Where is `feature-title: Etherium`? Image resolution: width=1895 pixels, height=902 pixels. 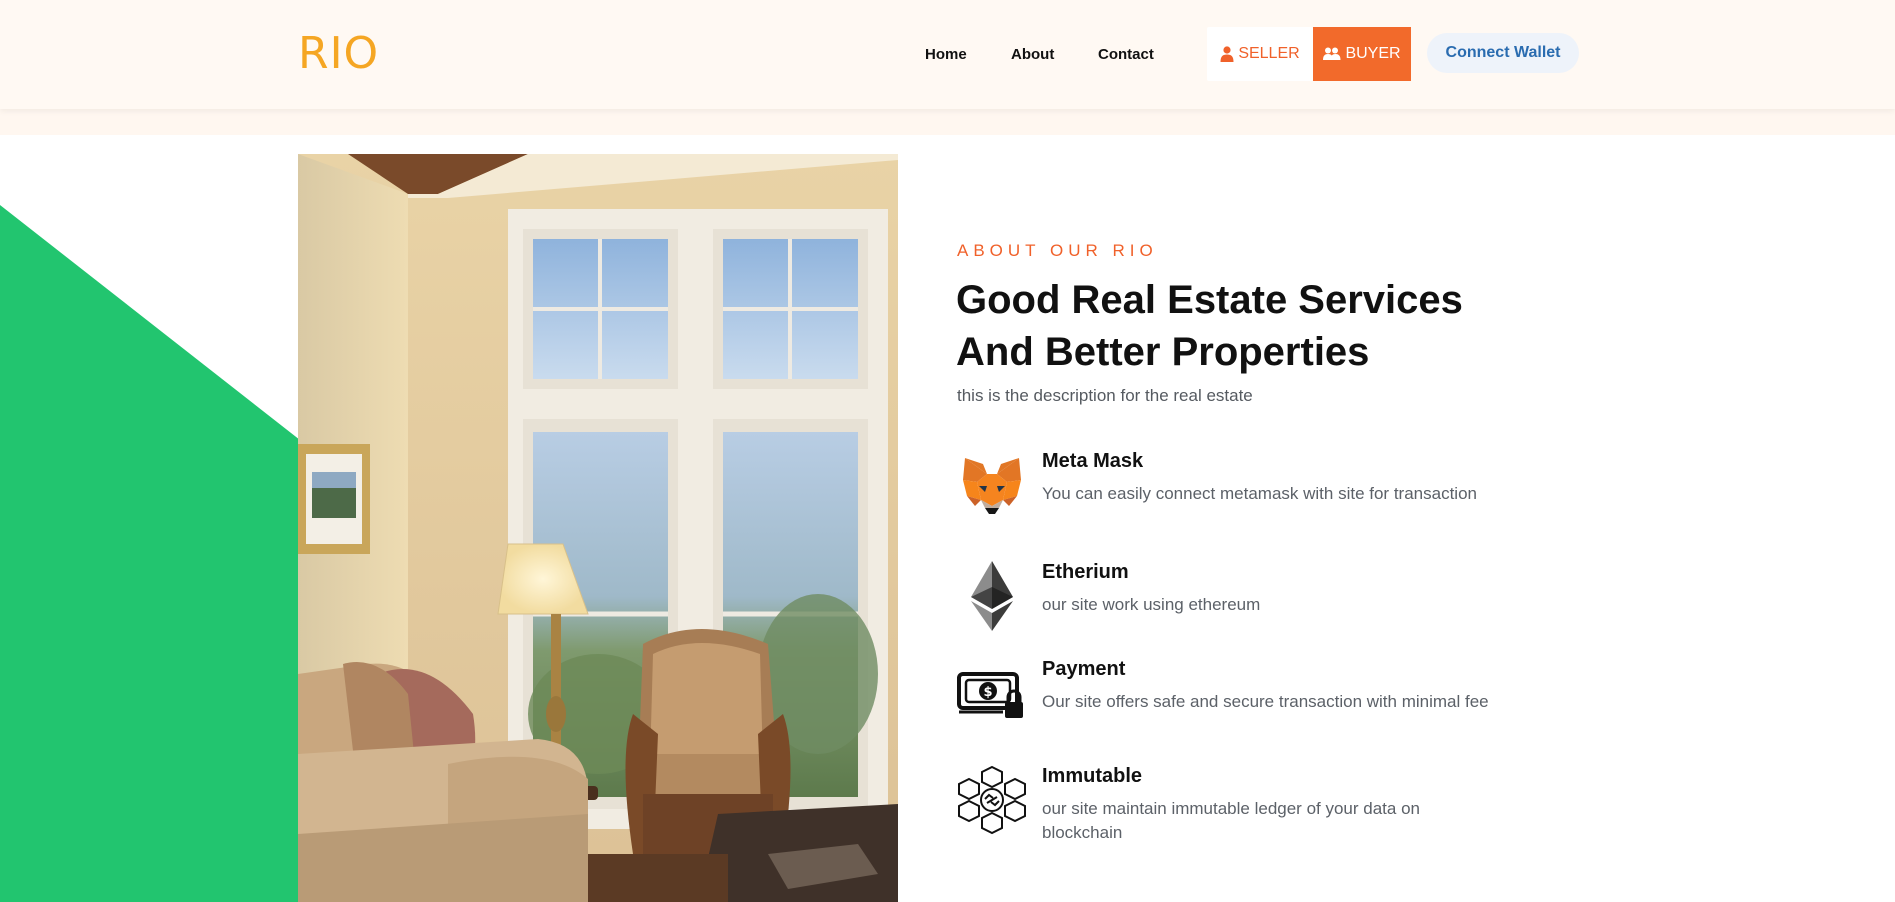
feature-title: Etherium is located at coordinates (1085, 572).